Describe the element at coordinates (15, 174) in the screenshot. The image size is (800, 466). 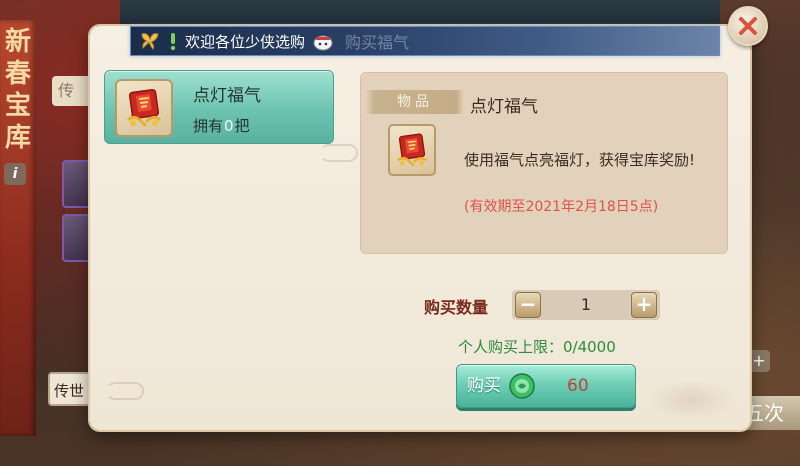
I see `info-icon: i` at that location.